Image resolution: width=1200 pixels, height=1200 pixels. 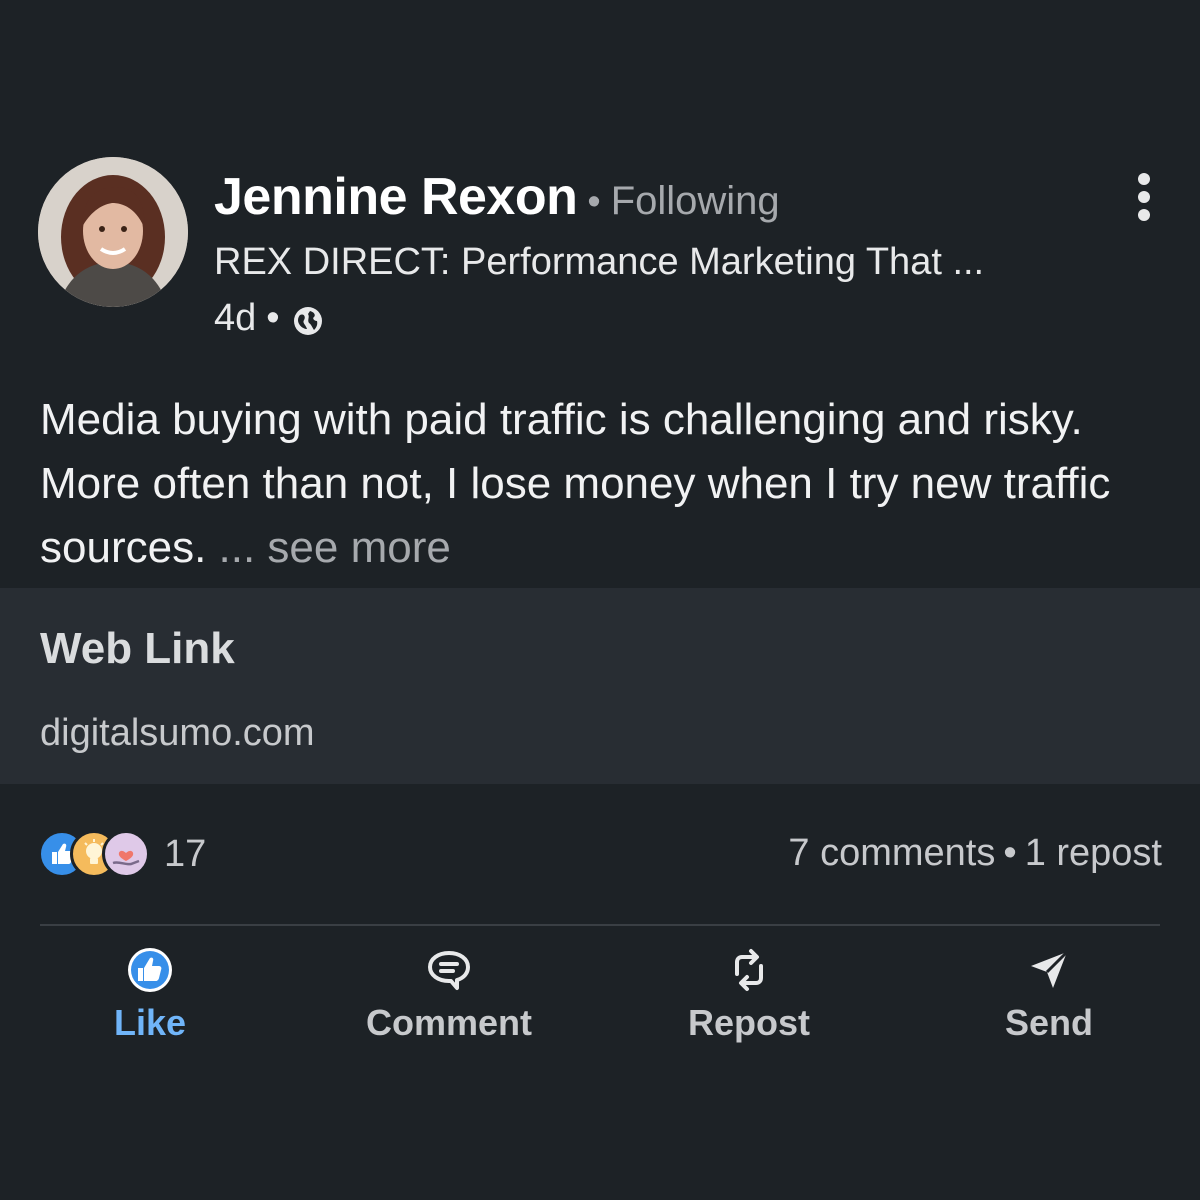 I want to click on author-name-row: Jennine Rexon • Following, so click(x=497, y=197).